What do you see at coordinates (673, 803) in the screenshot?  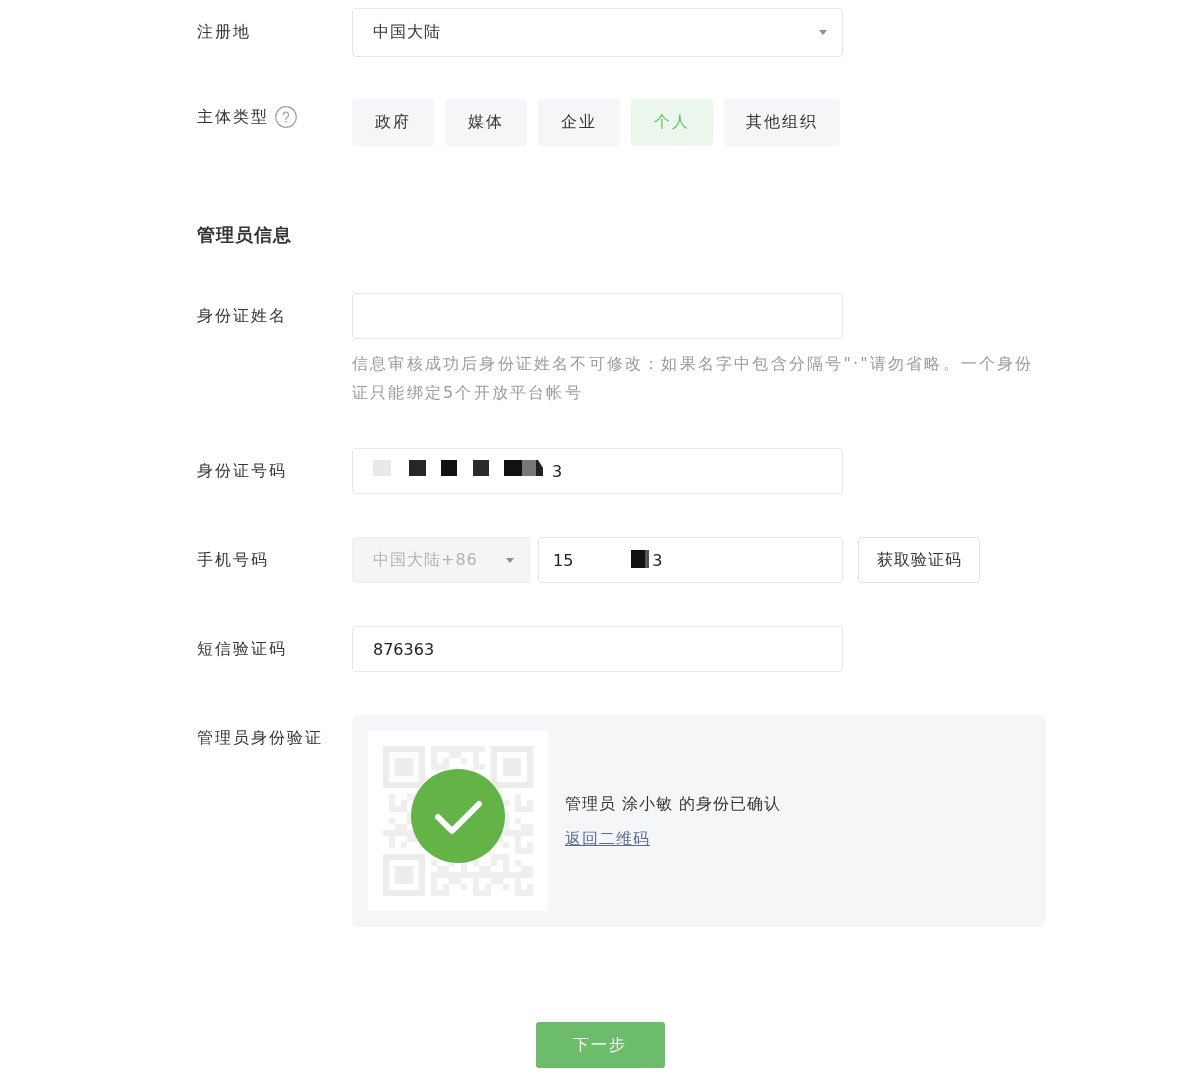 I see `verification-message: 管理员 涂小敏 的身份已确认` at bounding box center [673, 803].